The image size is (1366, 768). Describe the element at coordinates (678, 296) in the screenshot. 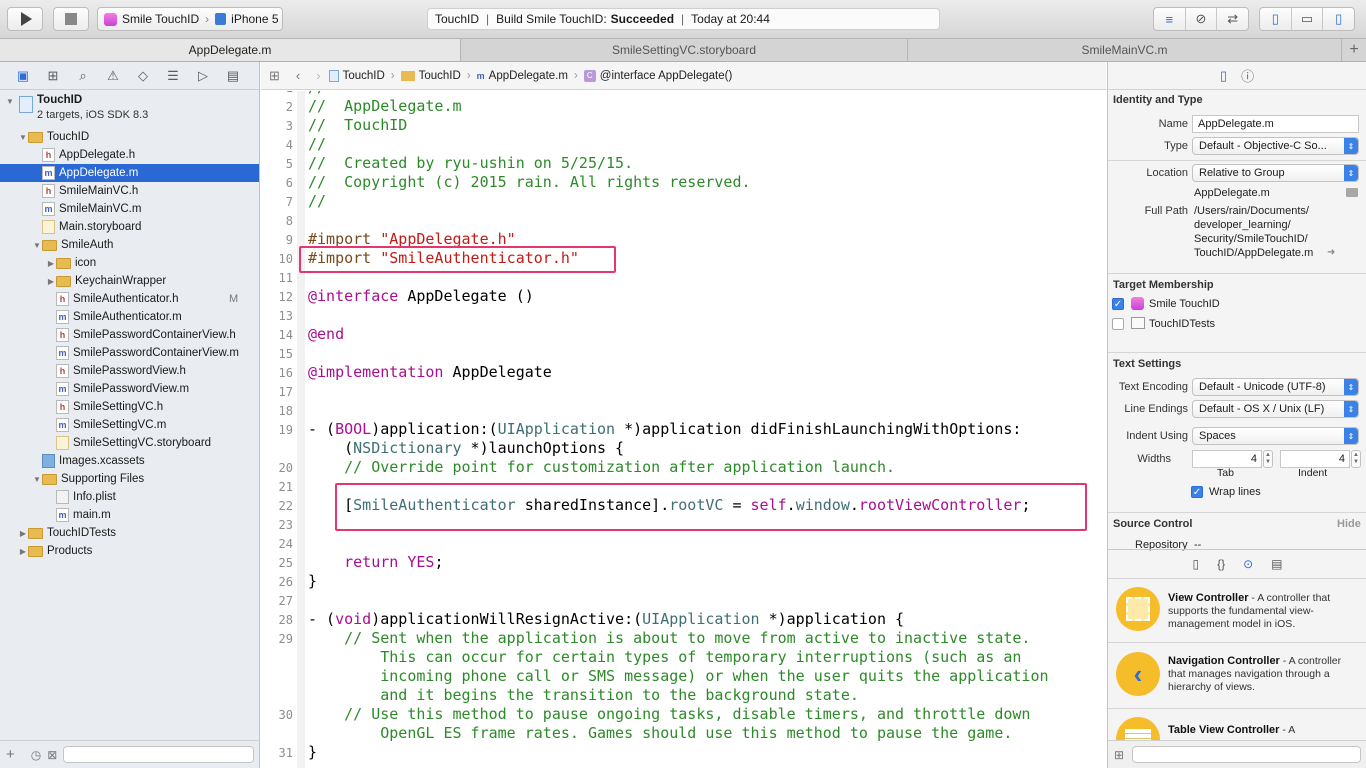

I see `code-line: @interface AppDelegate ()` at that location.